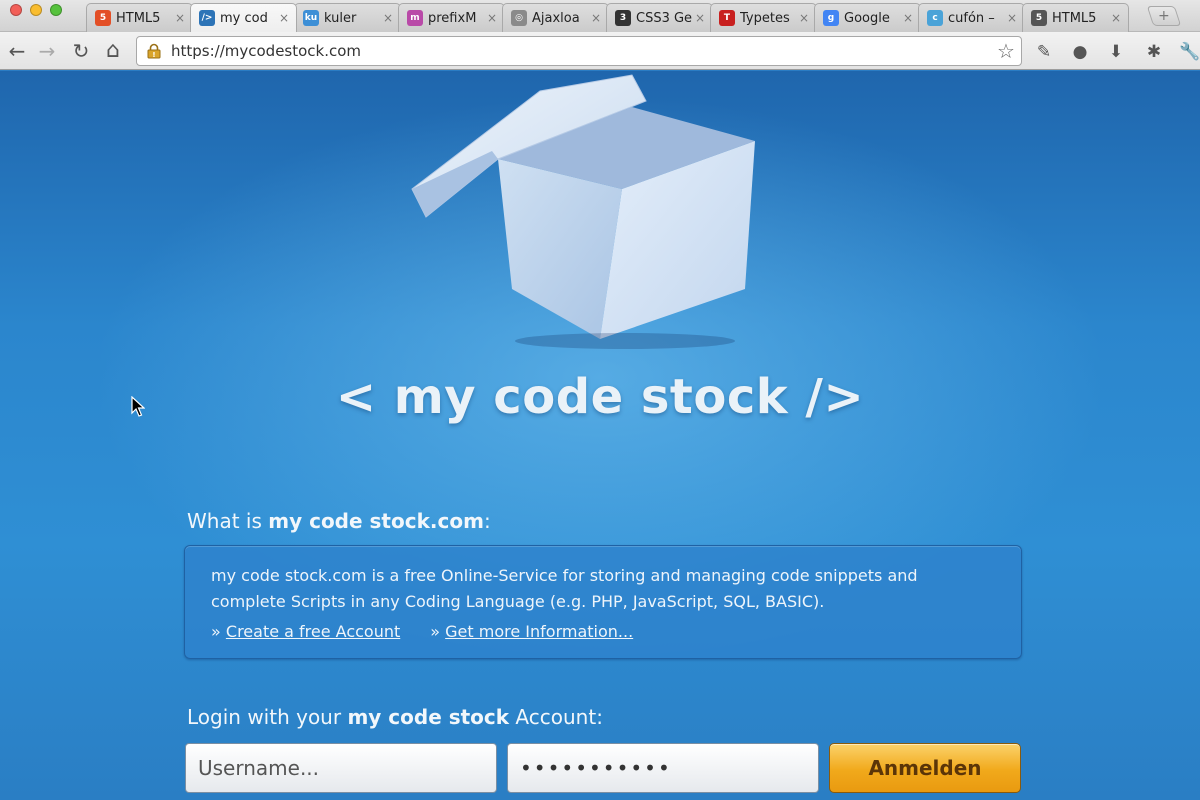  What do you see at coordinates (207, 18) in the screenshot?
I see `mycodestock-icon: />` at bounding box center [207, 18].